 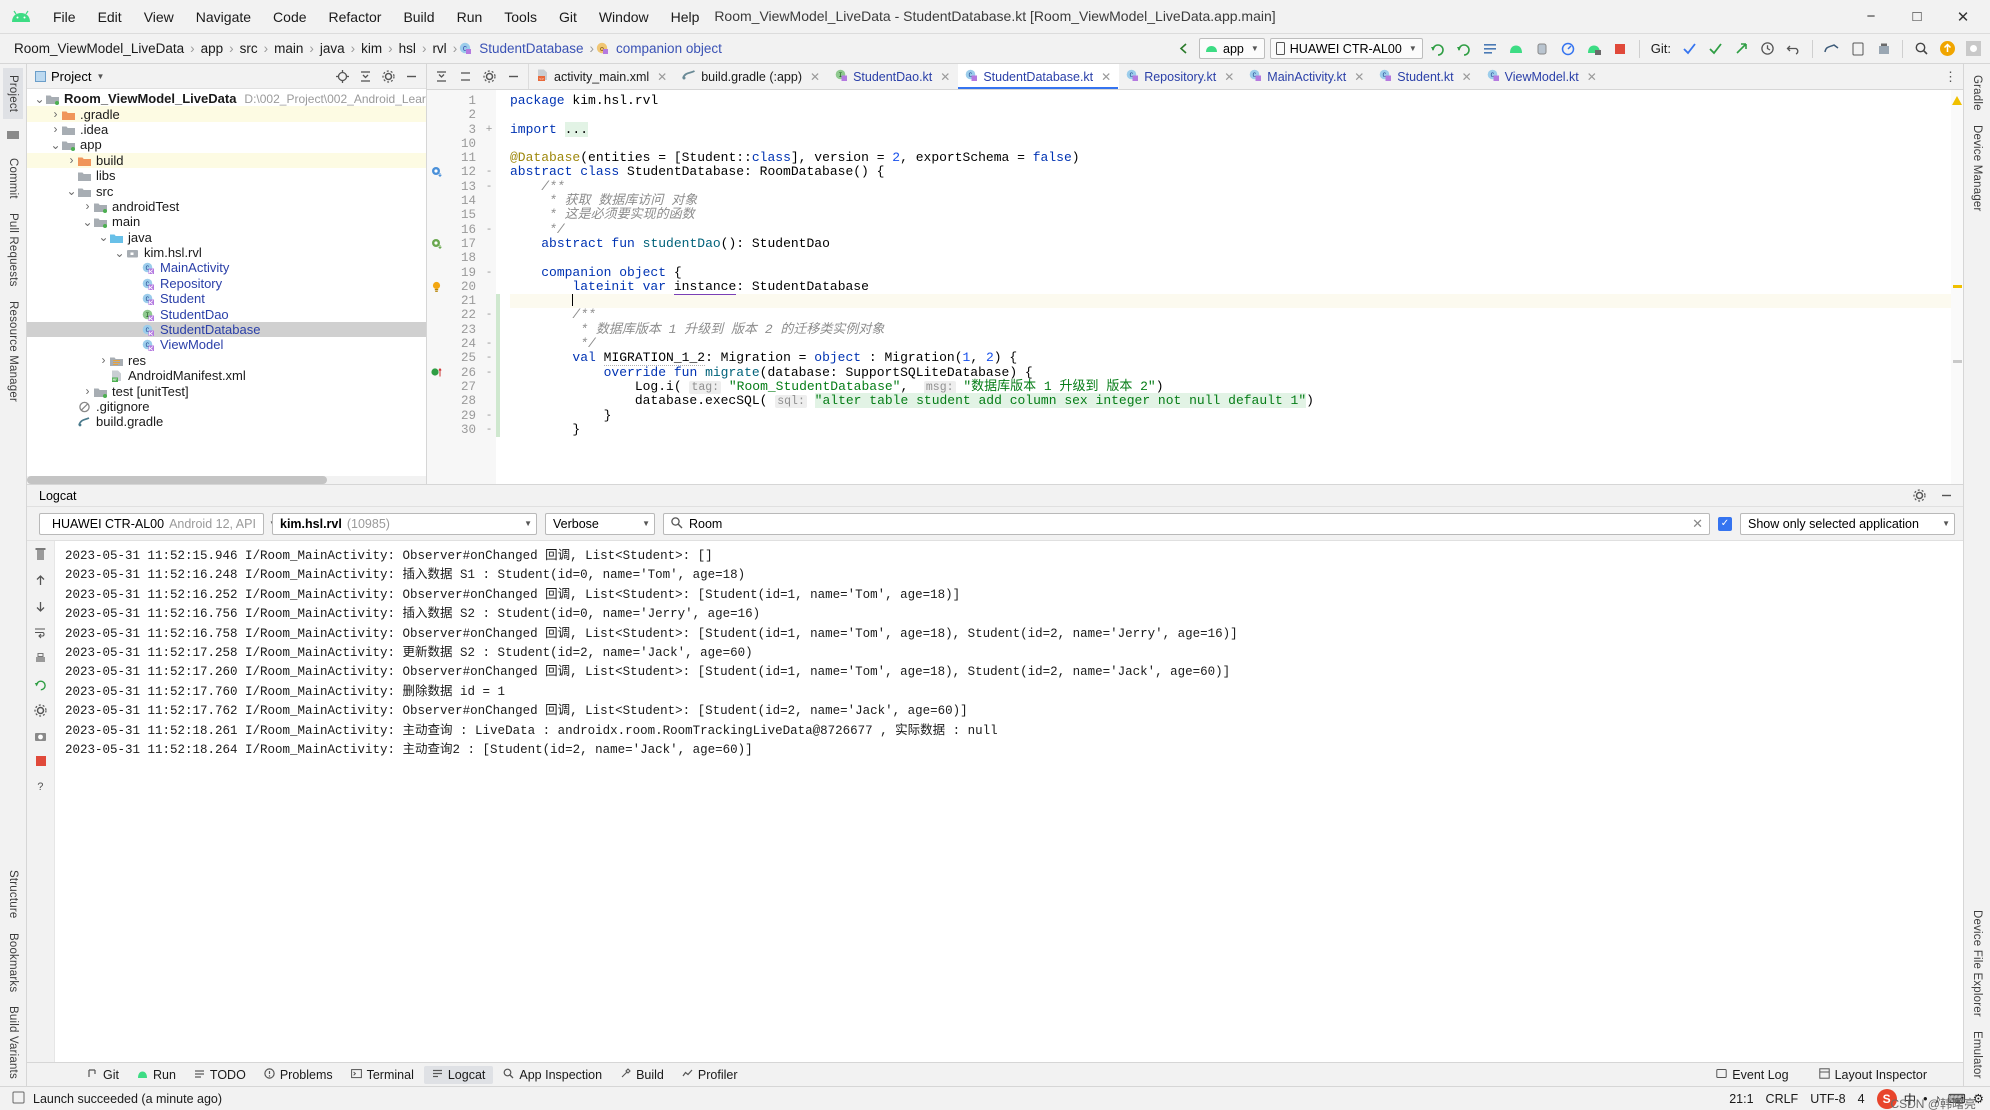 What do you see at coordinates (226, 160) in the screenshot?
I see `tree-item: › build` at bounding box center [226, 160].